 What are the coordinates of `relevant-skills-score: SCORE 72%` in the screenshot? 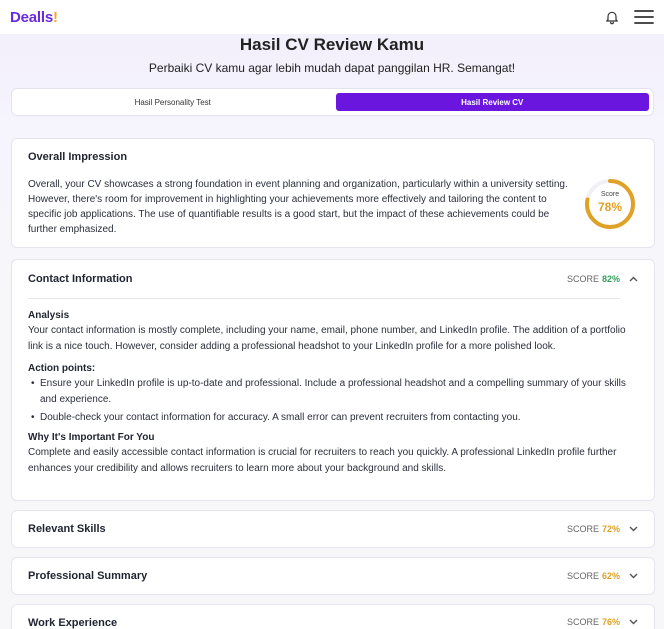 It's located at (602, 529).